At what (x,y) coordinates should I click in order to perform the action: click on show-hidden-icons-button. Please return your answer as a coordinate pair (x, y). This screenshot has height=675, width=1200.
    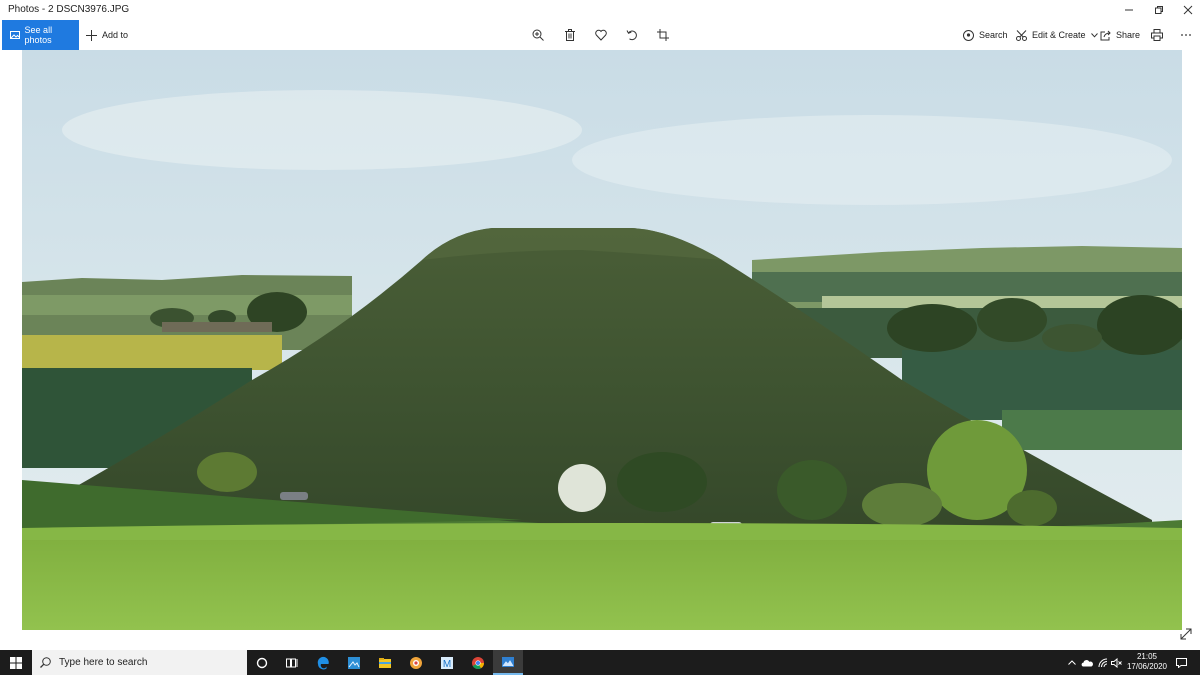
    Looking at the image, I should click on (1072, 662).